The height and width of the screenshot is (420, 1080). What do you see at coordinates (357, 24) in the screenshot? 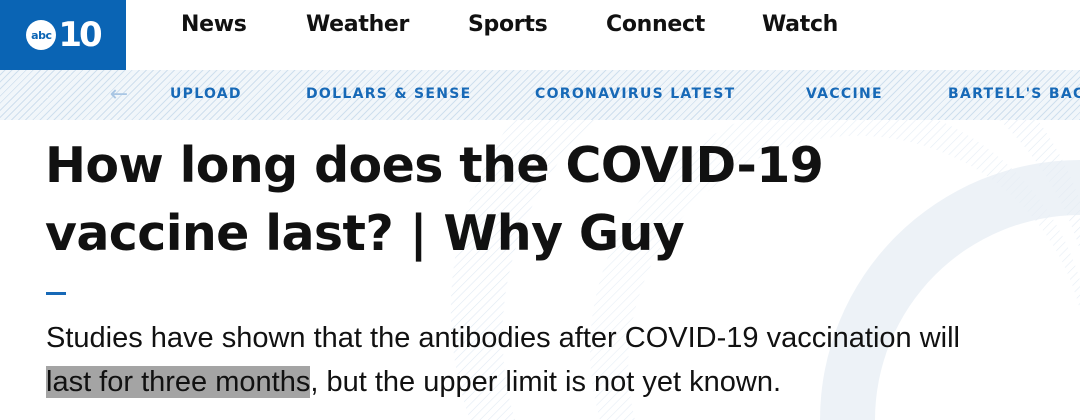
I see `nav-item-weather: Weather` at bounding box center [357, 24].